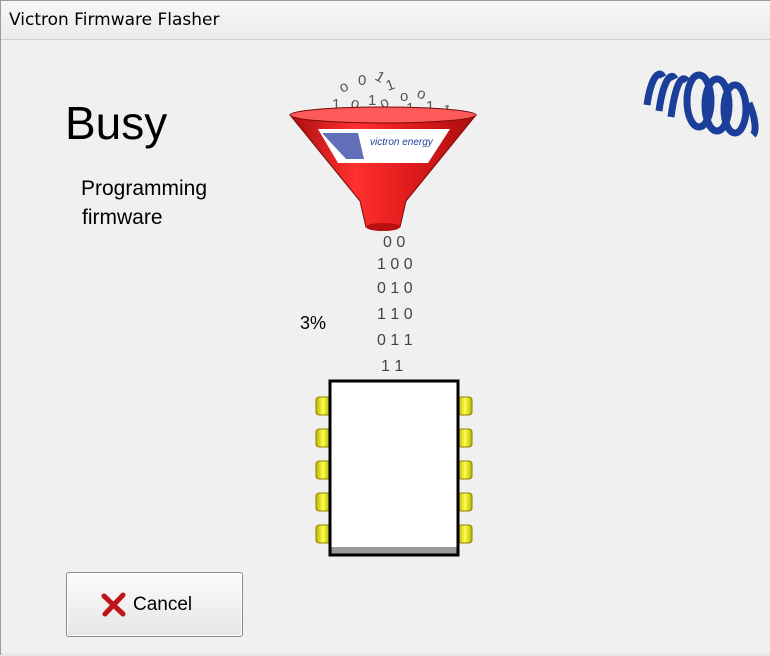  What do you see at coordinates (395, 264) in the screenshot?
I see `bit-row: 1 0 0` at bounding box center [395, 264].